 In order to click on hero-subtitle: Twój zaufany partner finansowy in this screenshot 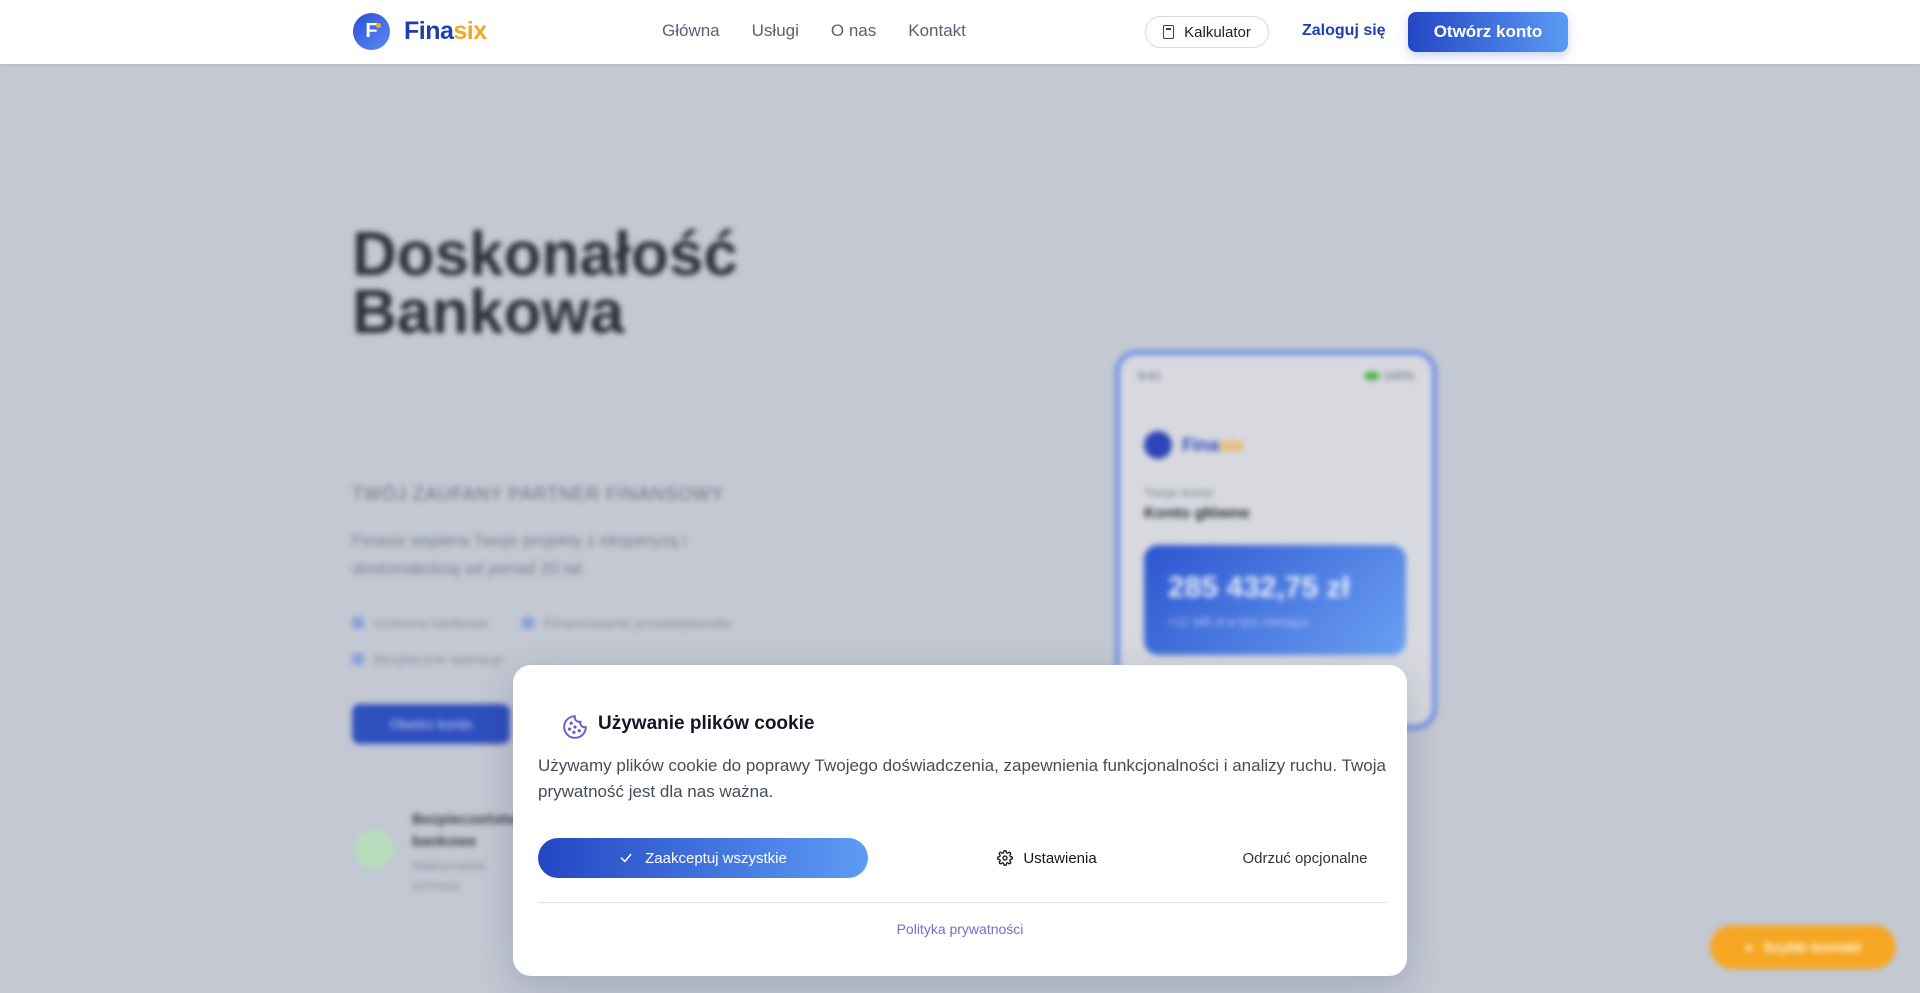, I will do `click(538, 494)`.